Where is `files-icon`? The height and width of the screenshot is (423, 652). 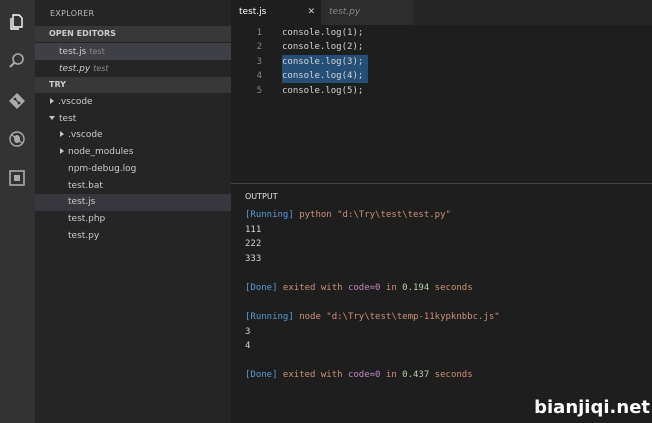 files-icon is located at coordinates (17, 22).